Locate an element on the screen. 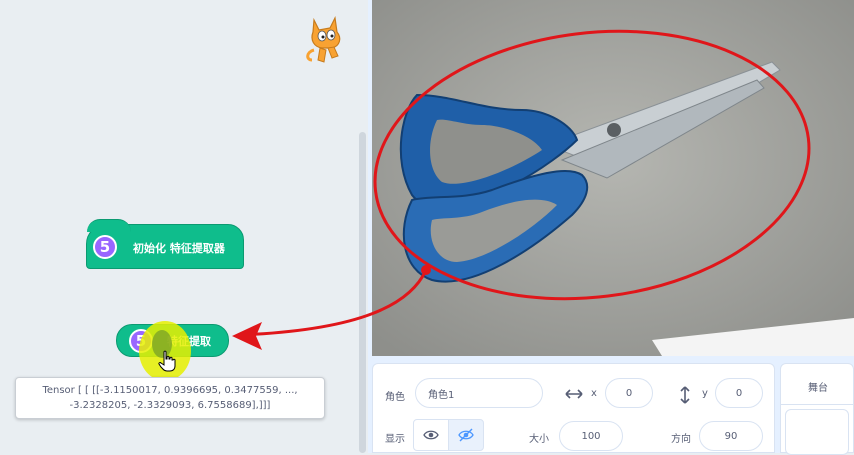 The height and width of the screenshot is (455, 854). show-sprite-toggle is located at coordinates (431, 435).